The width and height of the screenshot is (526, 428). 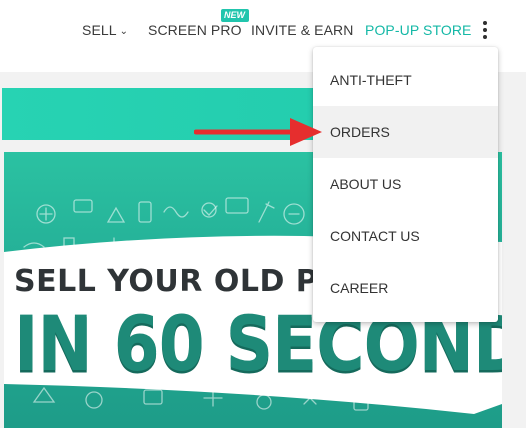 What do you see at coordinates (405, 236) in the screenshot?
I see `menu-item-contact-us: CONTACT US` at bounding box center [405, 236].